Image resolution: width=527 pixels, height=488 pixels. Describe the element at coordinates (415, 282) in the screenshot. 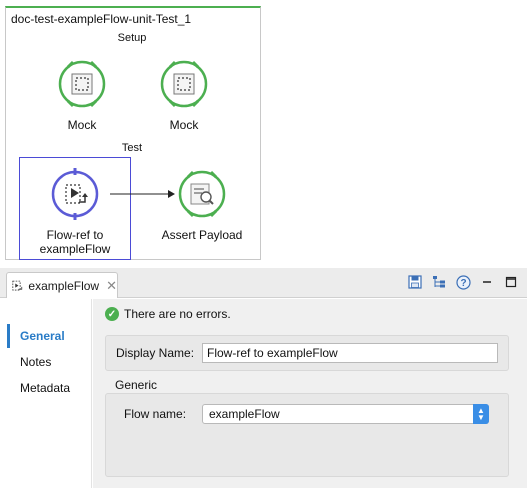

I see `save-icon` at that location.